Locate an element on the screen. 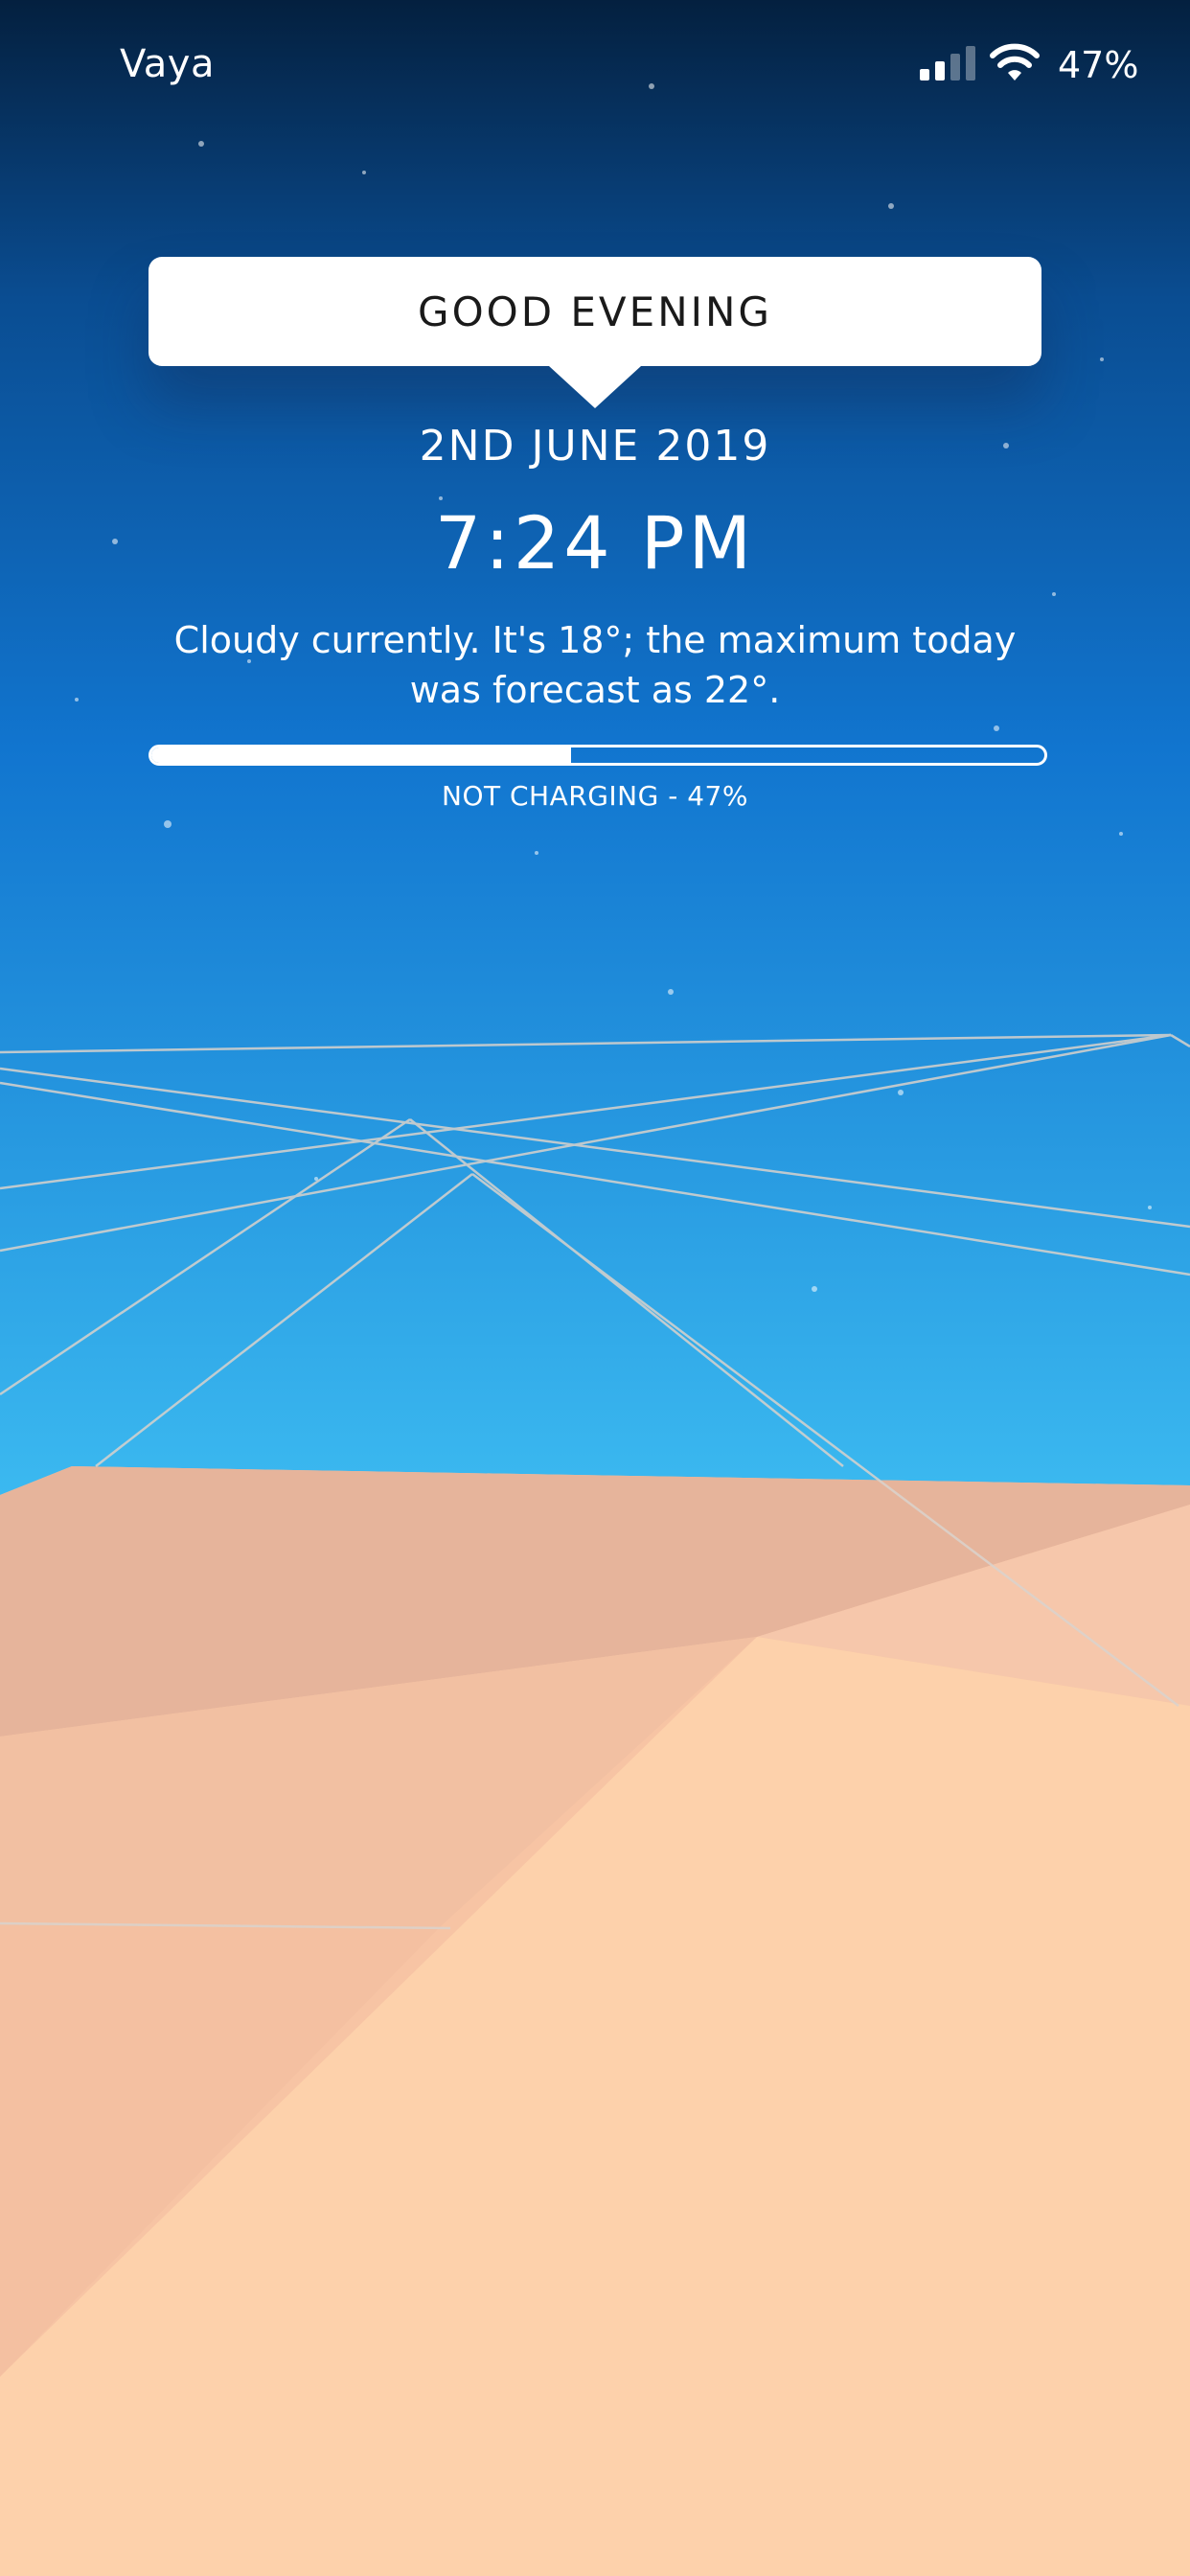 The height and width of the screenshot is (2576, 1190). battery-percentage: 47% is located at coordinates (1099, 65).